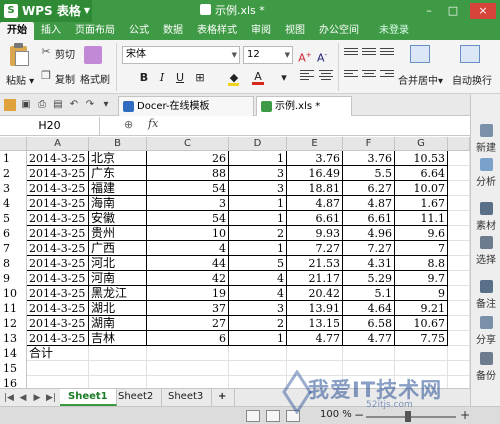  I want to click on cell-a3: 2014-3-25, so click(58, 188).